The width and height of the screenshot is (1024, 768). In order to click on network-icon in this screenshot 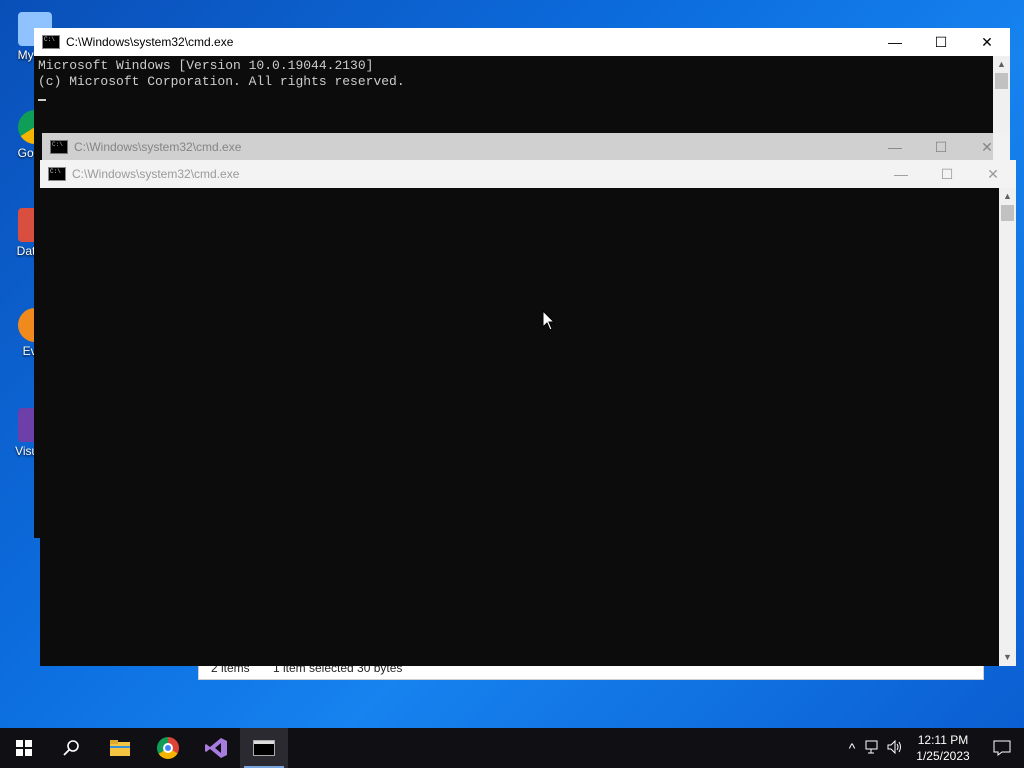, I will do `click(873, 748)`.